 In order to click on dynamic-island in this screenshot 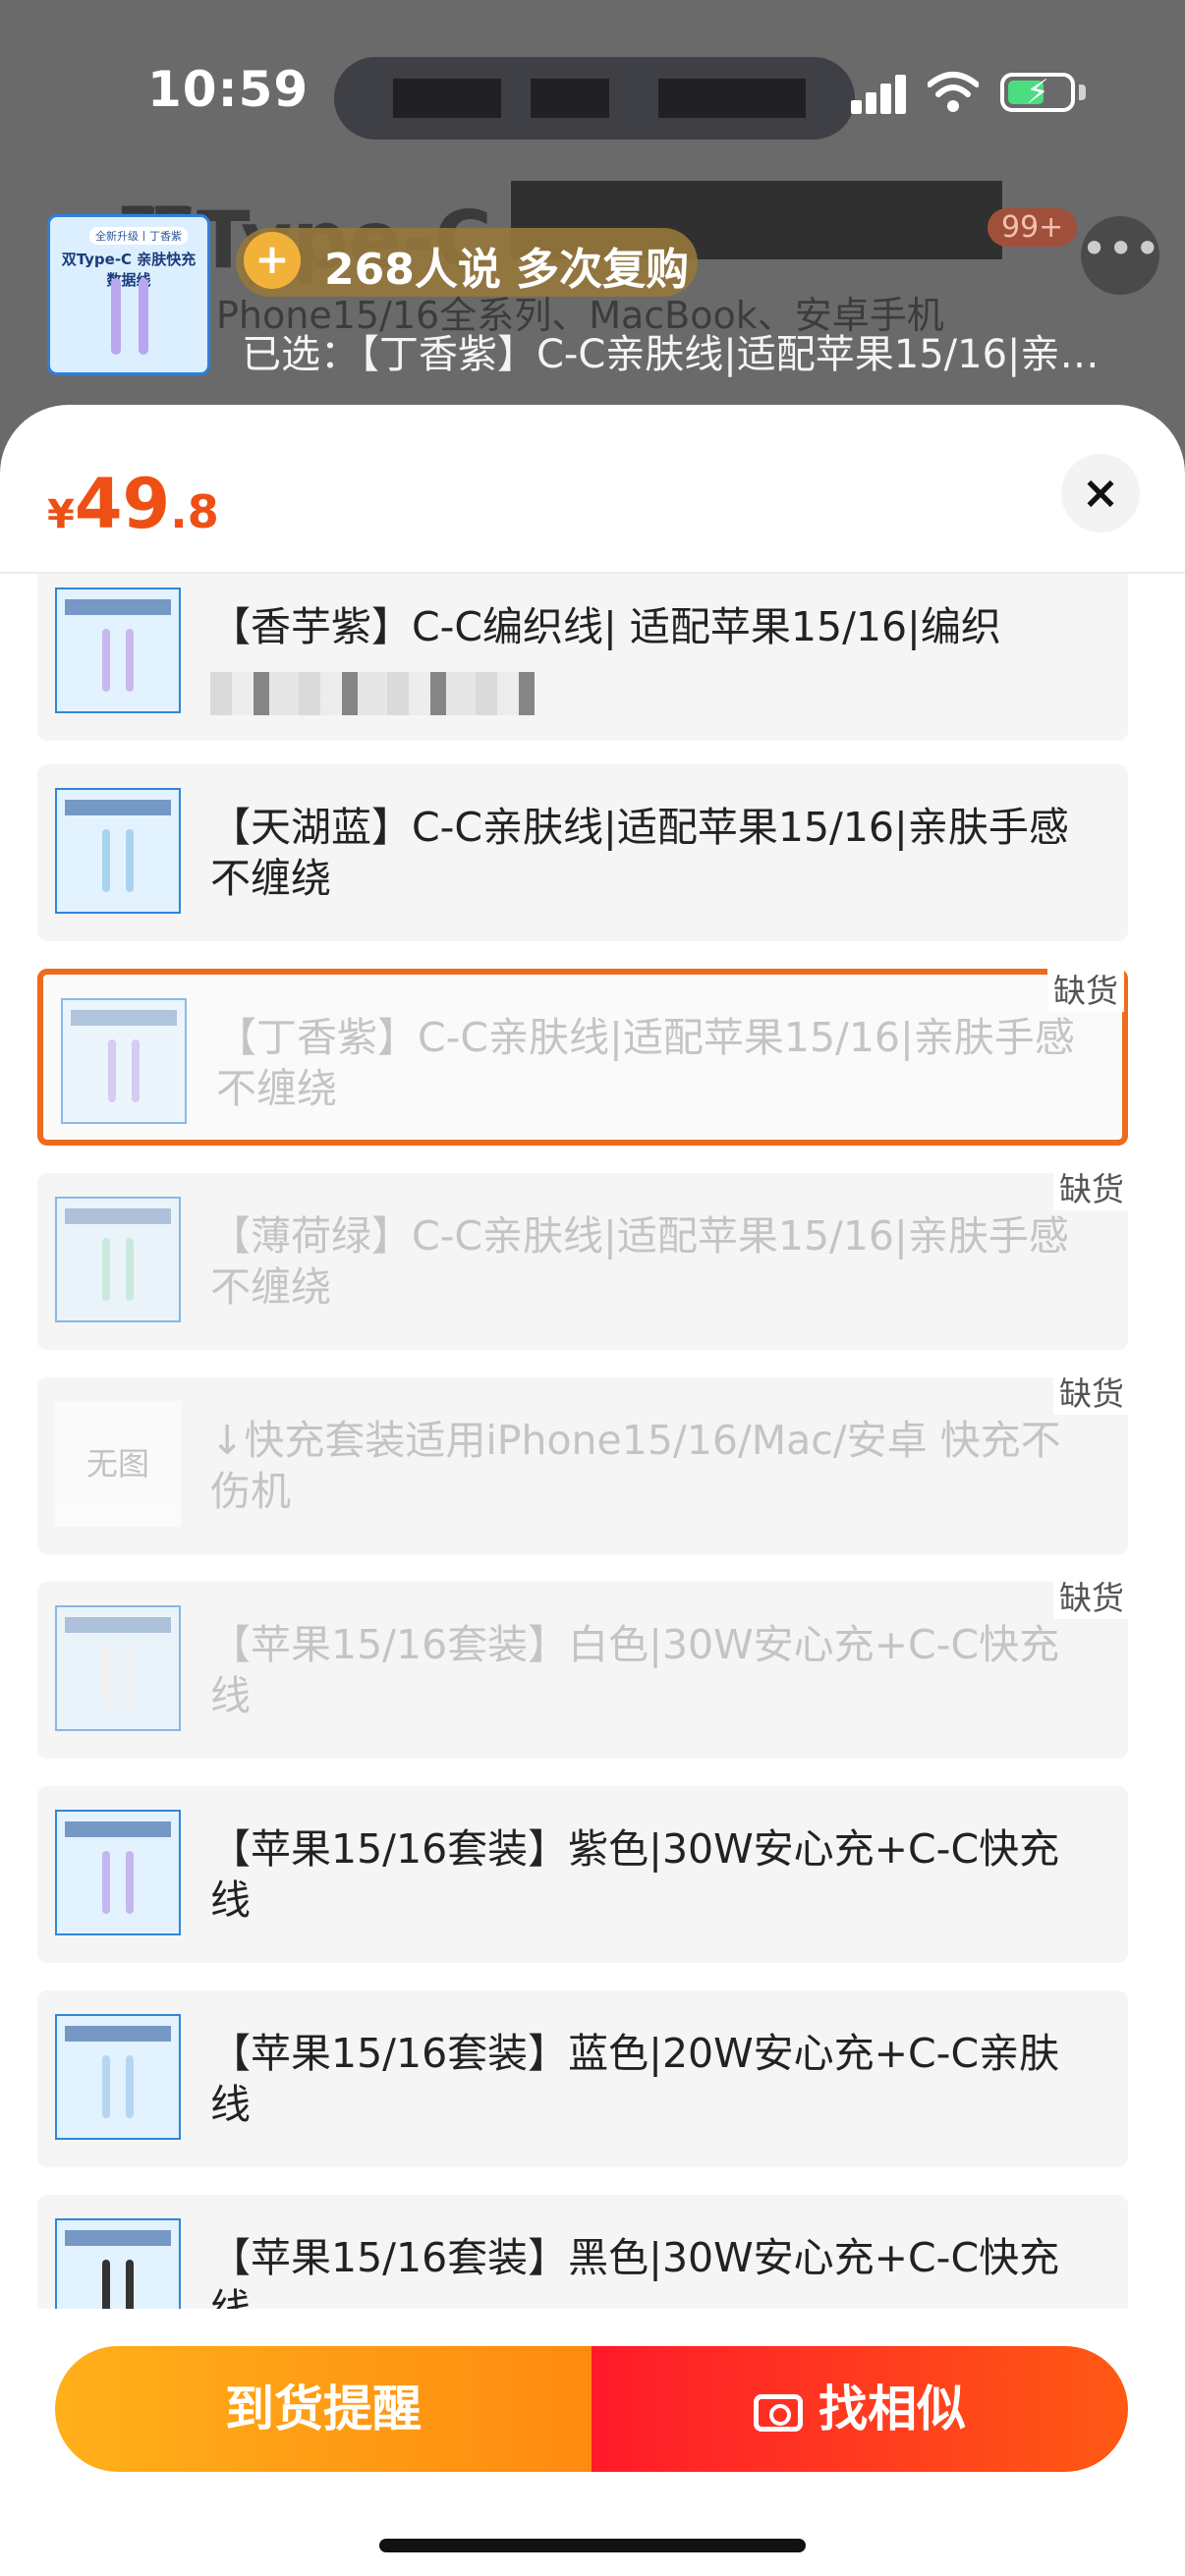, I will do `click(594, 98)`.